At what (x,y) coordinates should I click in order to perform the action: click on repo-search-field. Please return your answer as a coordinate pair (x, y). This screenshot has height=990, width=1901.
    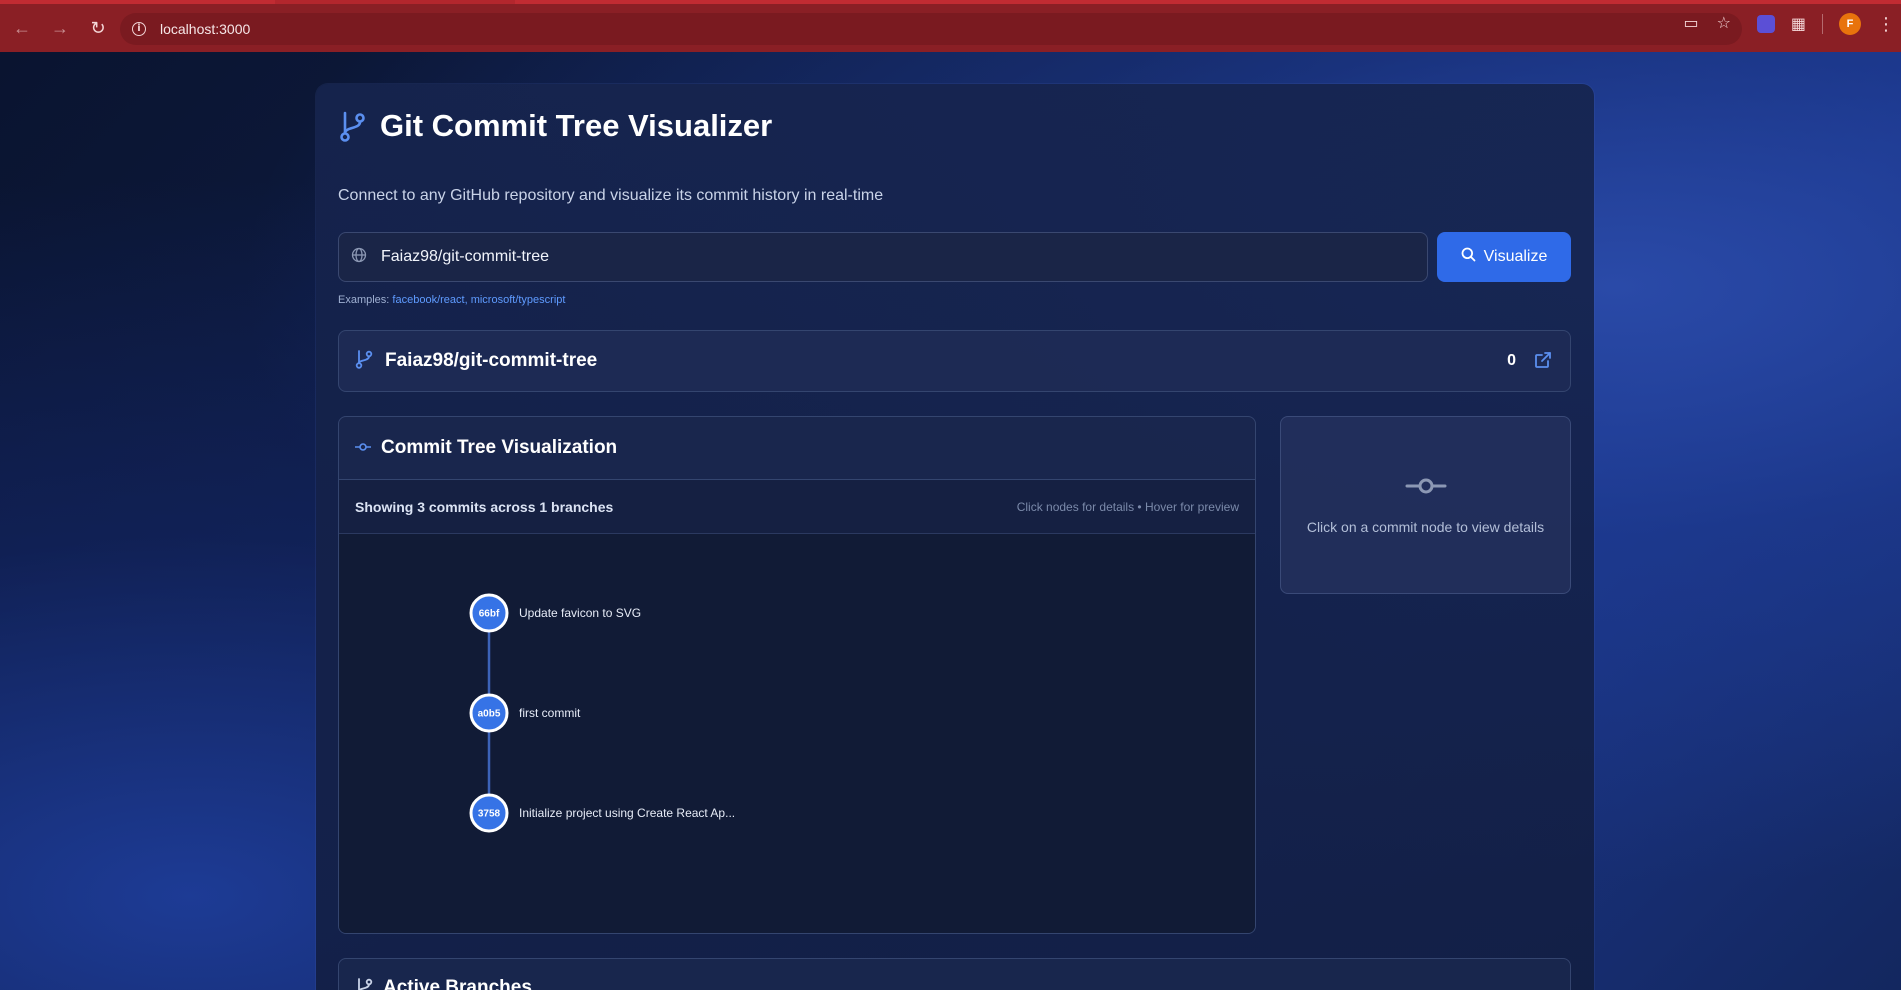
    Looking at the image, I should click on (883, 257).